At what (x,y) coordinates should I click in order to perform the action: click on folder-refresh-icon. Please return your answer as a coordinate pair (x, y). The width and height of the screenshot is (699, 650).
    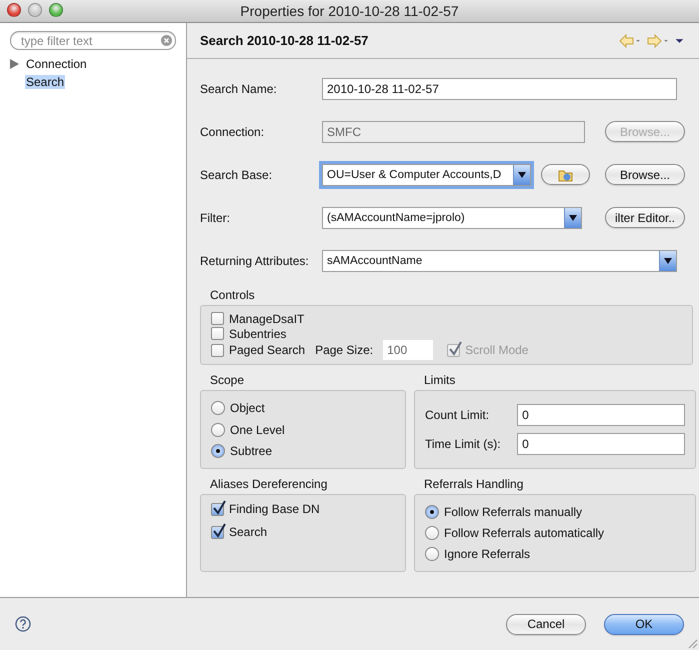
    Looking at the image, I should click on (566, 175).